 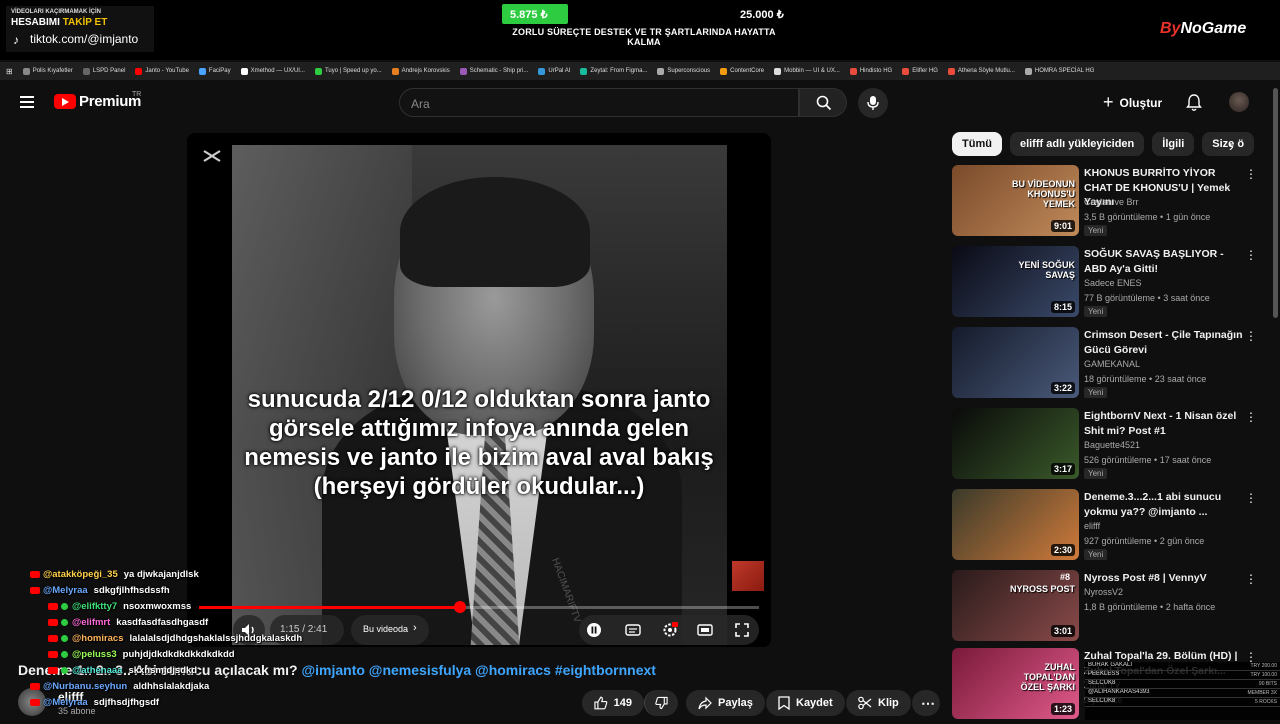 What do you see at coordinates (870, 71) in the screenshot?
I see `bookmark-item: Hindisto HG` at bounding box center [870, 71].